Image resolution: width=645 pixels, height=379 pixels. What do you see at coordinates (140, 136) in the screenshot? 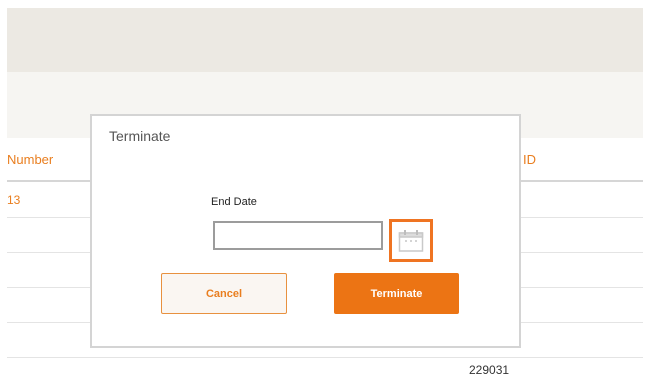
I see `dialog-title: Terminate` at bounding box center [140, 136].